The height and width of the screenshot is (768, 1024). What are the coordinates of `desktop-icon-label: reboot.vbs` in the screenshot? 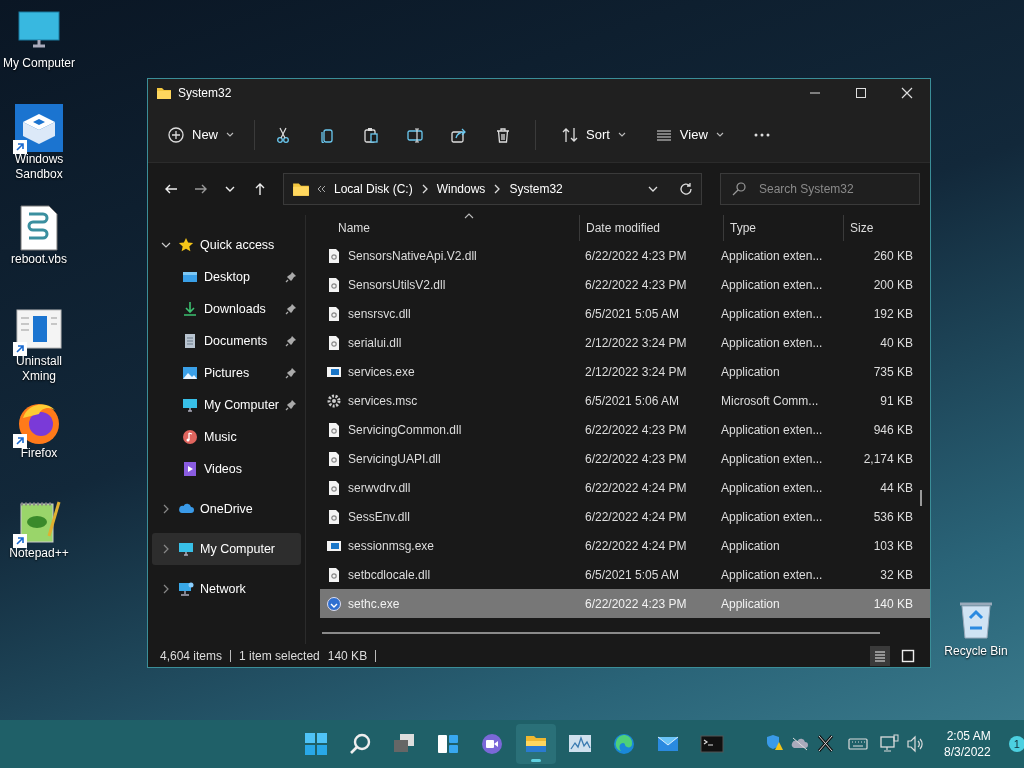 It's located at (38, 259).